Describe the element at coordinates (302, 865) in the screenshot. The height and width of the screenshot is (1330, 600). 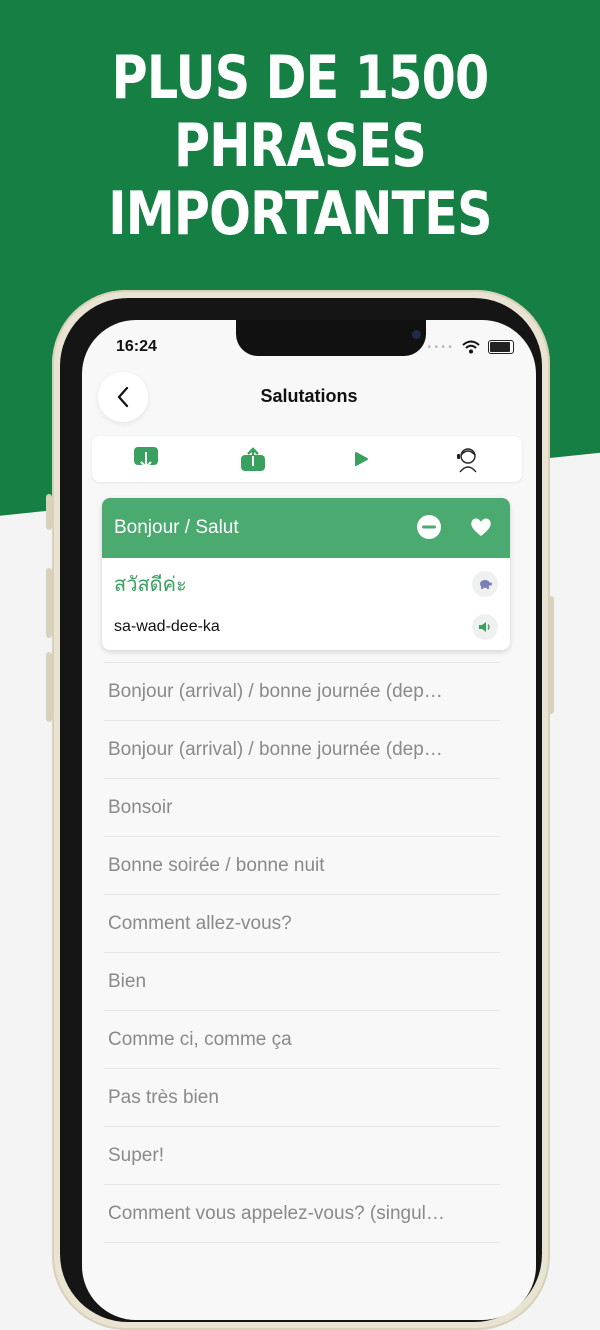
I see `list-item: Bonne soirée / bonne nuit` at that location.